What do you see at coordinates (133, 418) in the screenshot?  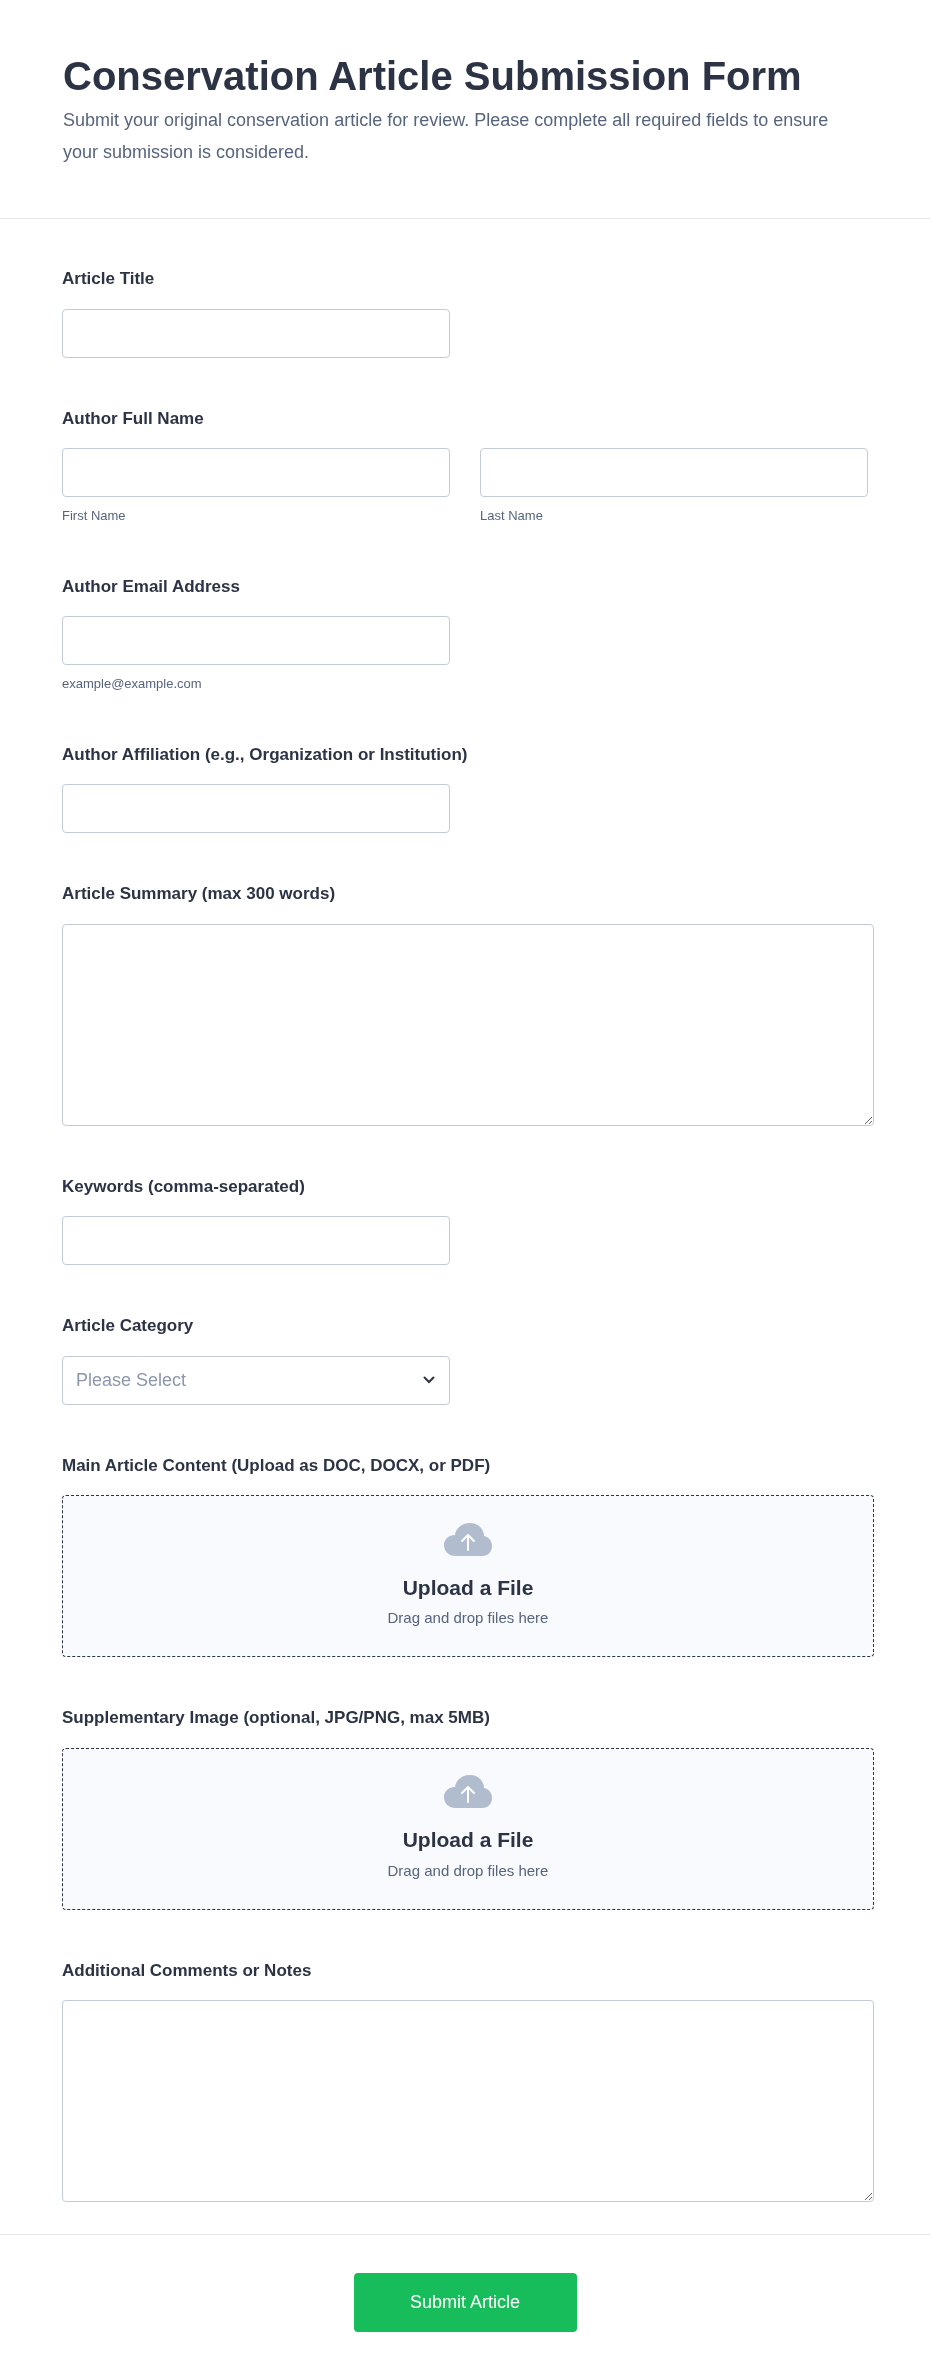 I see `field-label: Author Full Name` at bounding box center [133, 418].